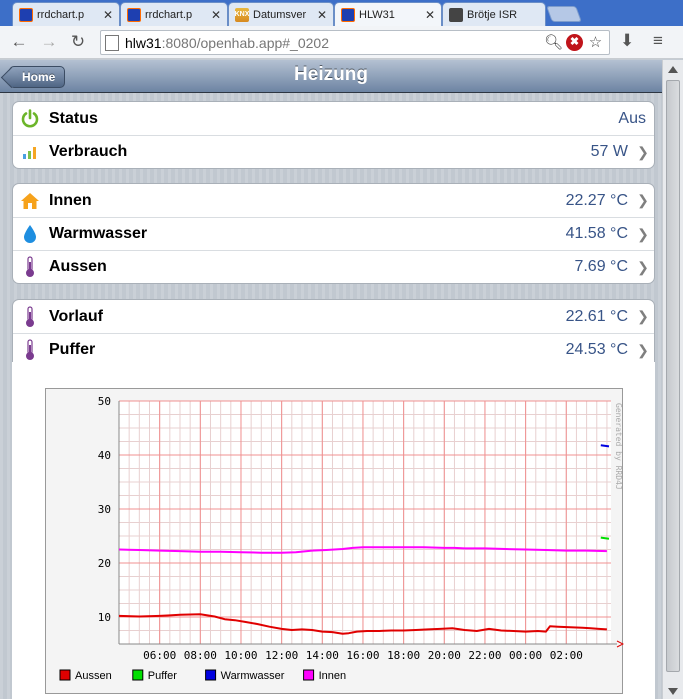 Image resolution: width=683 pixels, height=699 pixels. What do you see at coordinates (245, 42) in the screenshot?
I see `url-path: :8080/openhab.app#_0202` at bounding box center [245, 42].